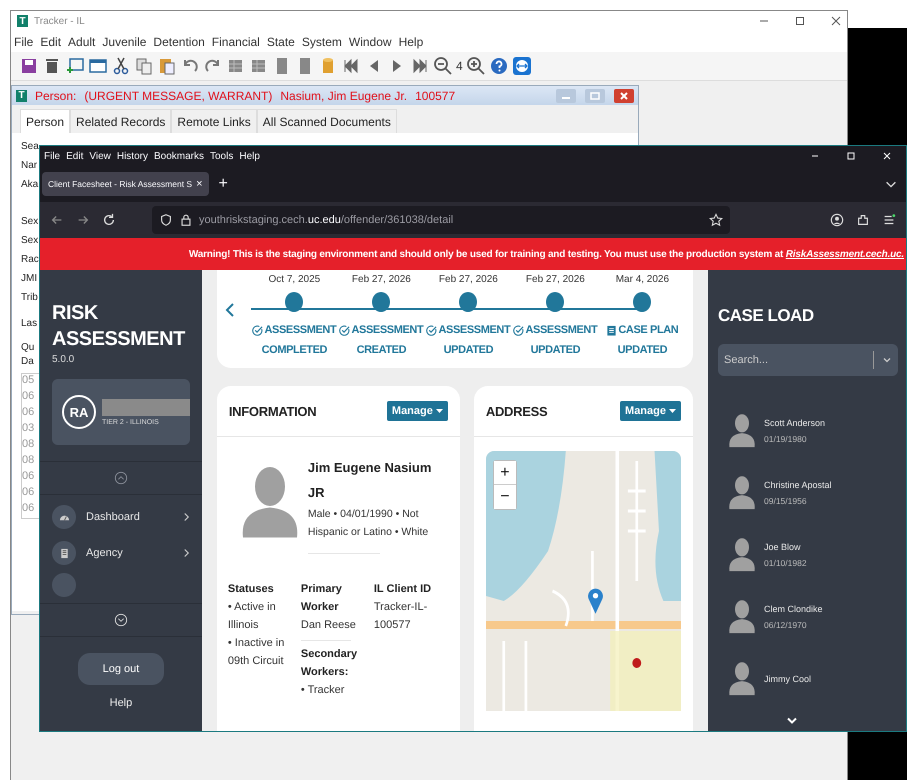 The image size is (907, 780). What do you see at coordinates (127, 517) in the screenshot?
I see `nav-item: Dashboard` at bounding box center [127, 517].